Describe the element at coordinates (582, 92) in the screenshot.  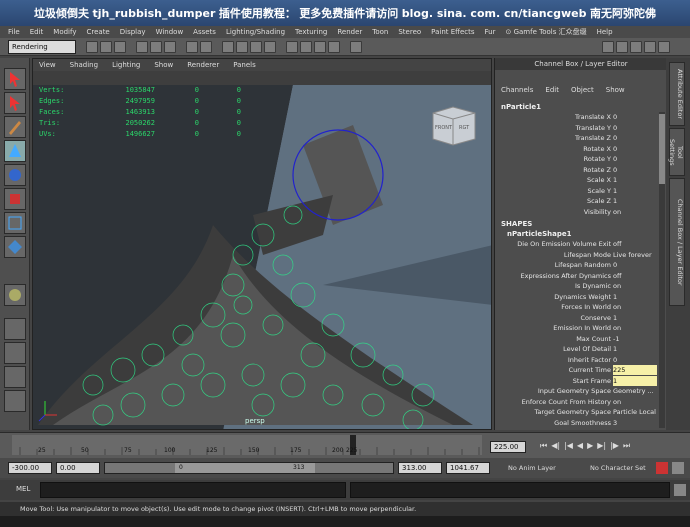
I see `cb-menu-object: Object` at that location.